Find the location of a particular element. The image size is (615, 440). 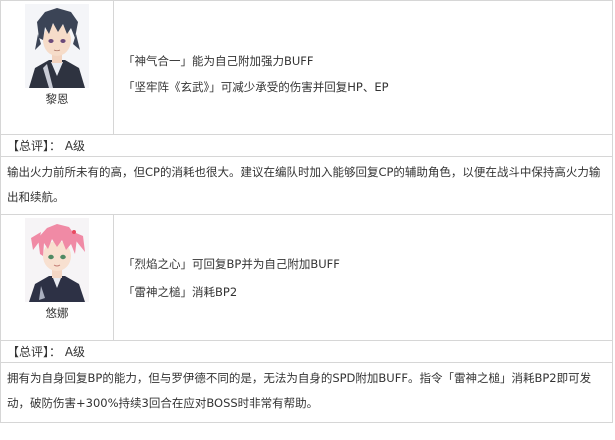

character-name: 黎恩 is located at coordinates (57, 99).